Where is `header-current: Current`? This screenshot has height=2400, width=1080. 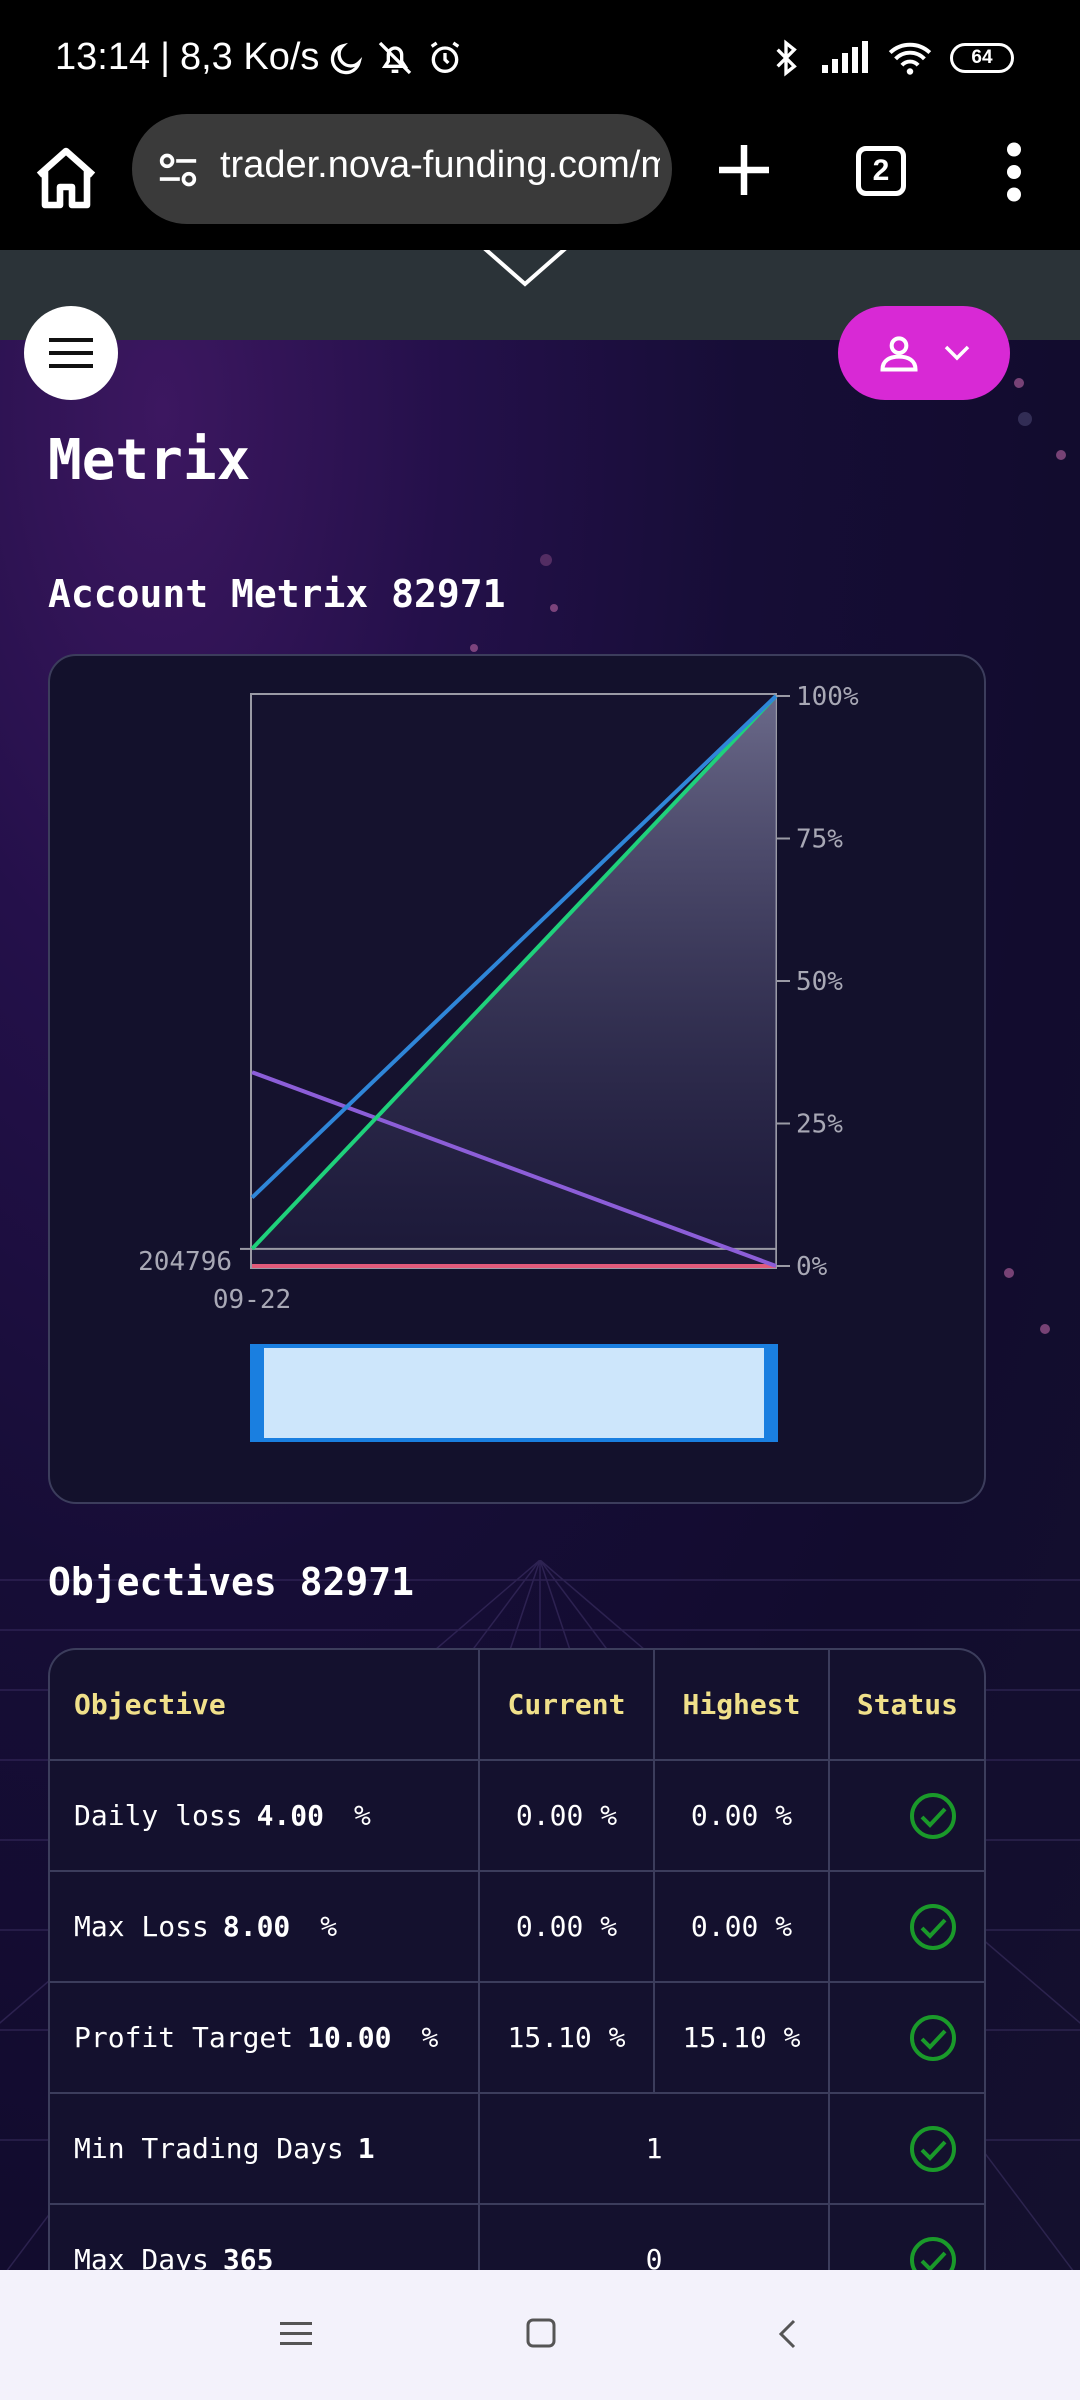
header-current: Current is located at coordinates (567, 1704).